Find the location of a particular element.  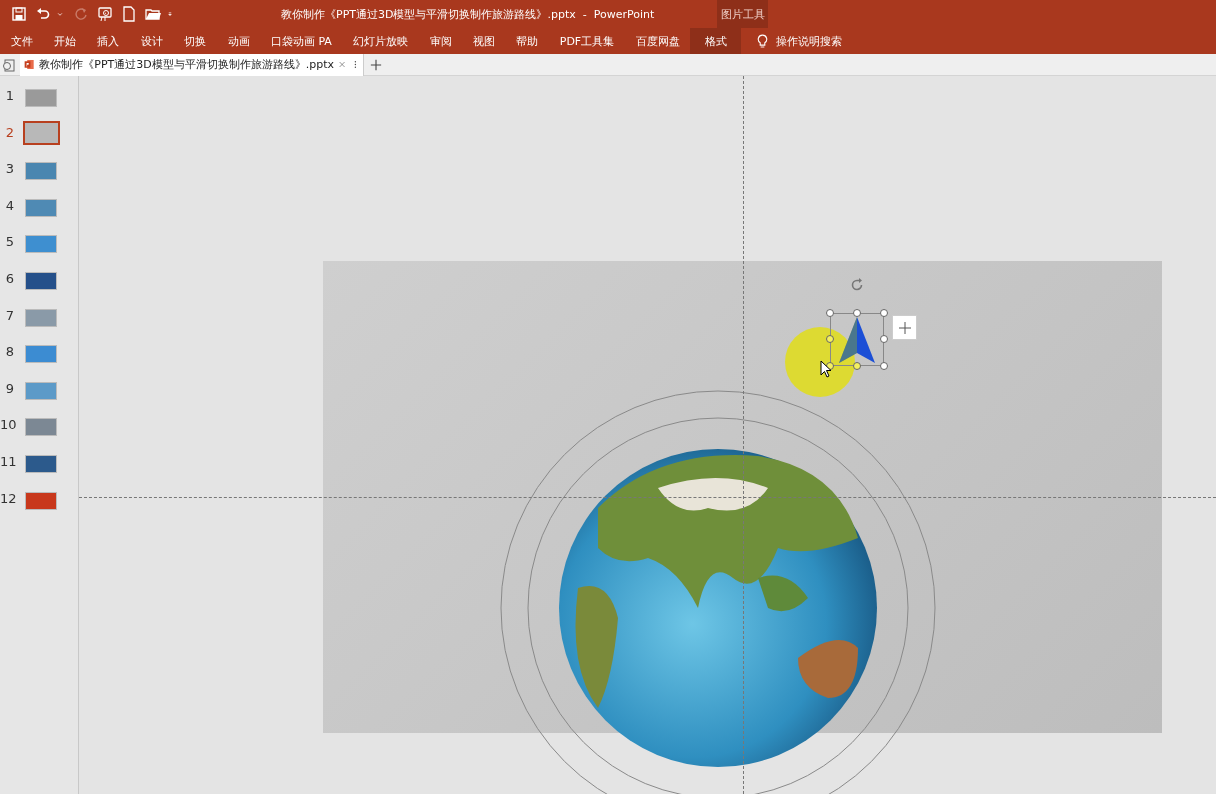

new-file-icon is located at coordinates (129, 14).